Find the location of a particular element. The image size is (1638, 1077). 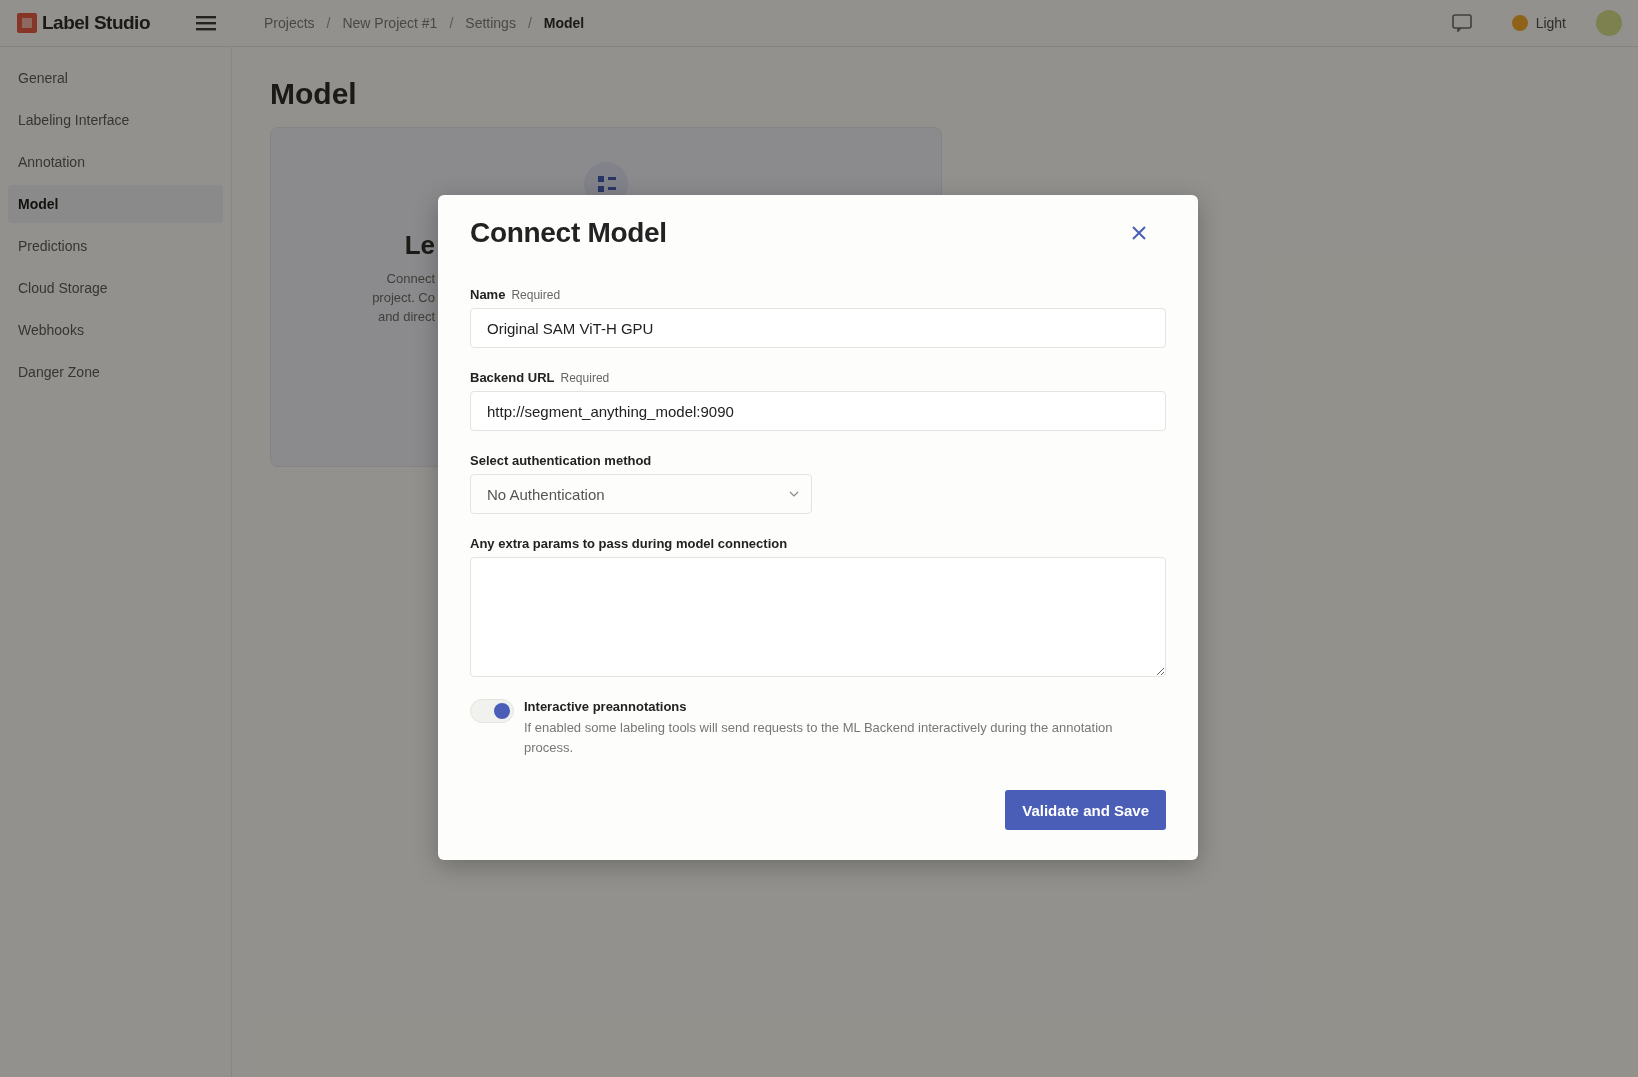

menu-icon is located at coordinates (206, 23).